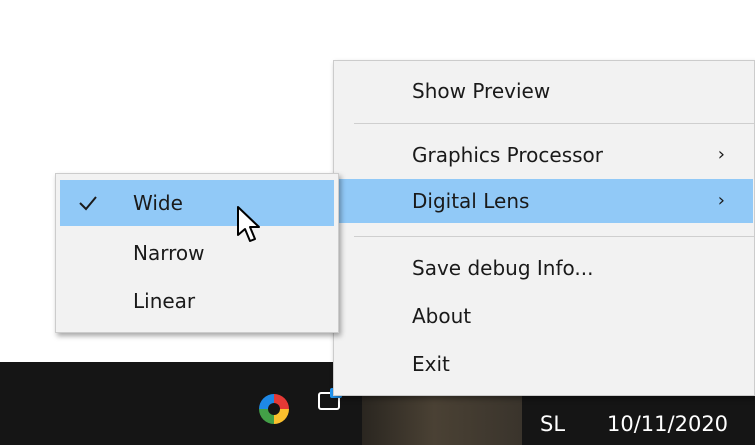  I want to click on digital-lens-submenu: Wide Narrow Linear, so click(197, 253).